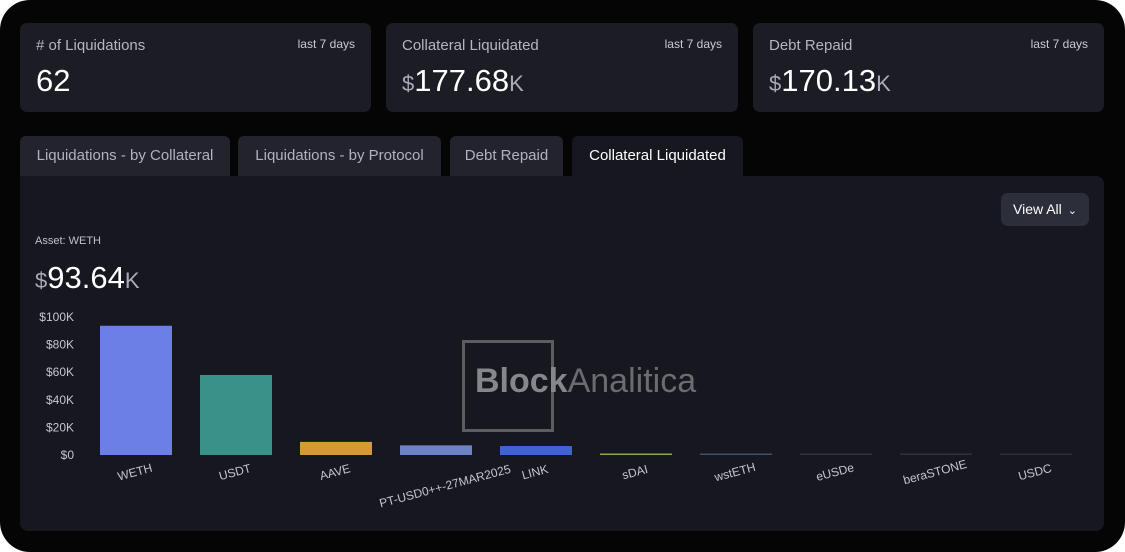 Image resolution: width=1125 pixels, height=552 pixels. I want to click on x-tick-label: beraSTONE, so click(935, 472).